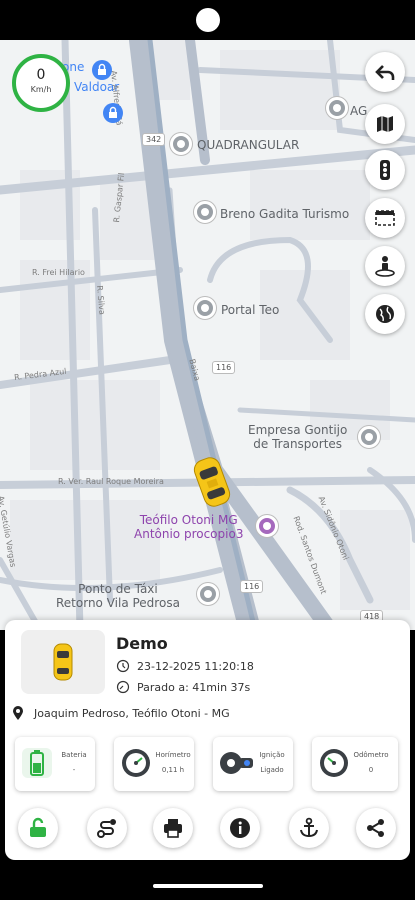  I want to click on taxi-car-icon, so click(63, 662).